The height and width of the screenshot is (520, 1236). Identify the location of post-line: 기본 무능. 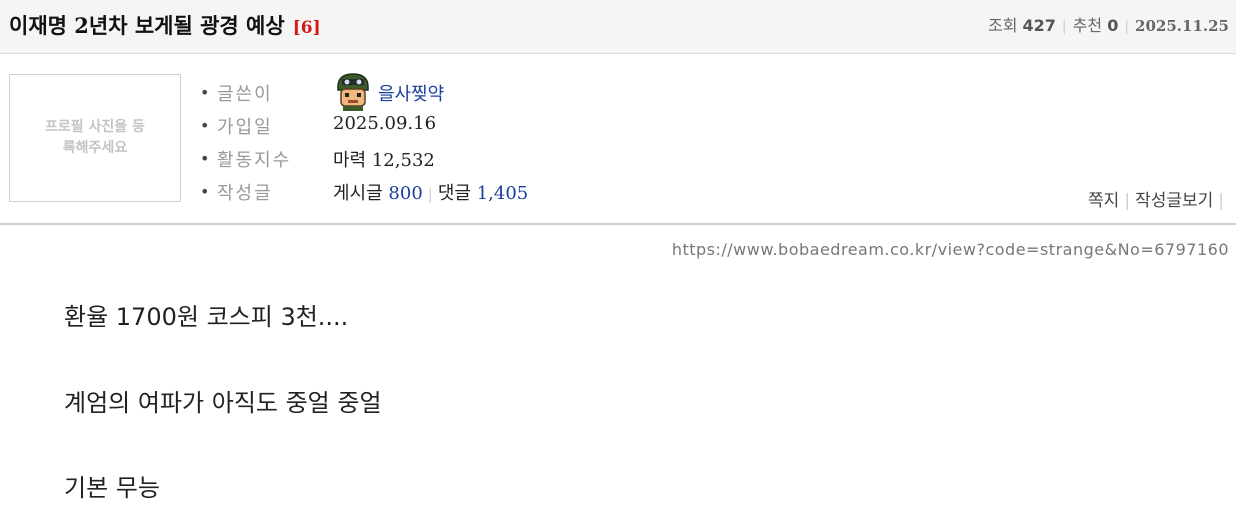
(112, 488).